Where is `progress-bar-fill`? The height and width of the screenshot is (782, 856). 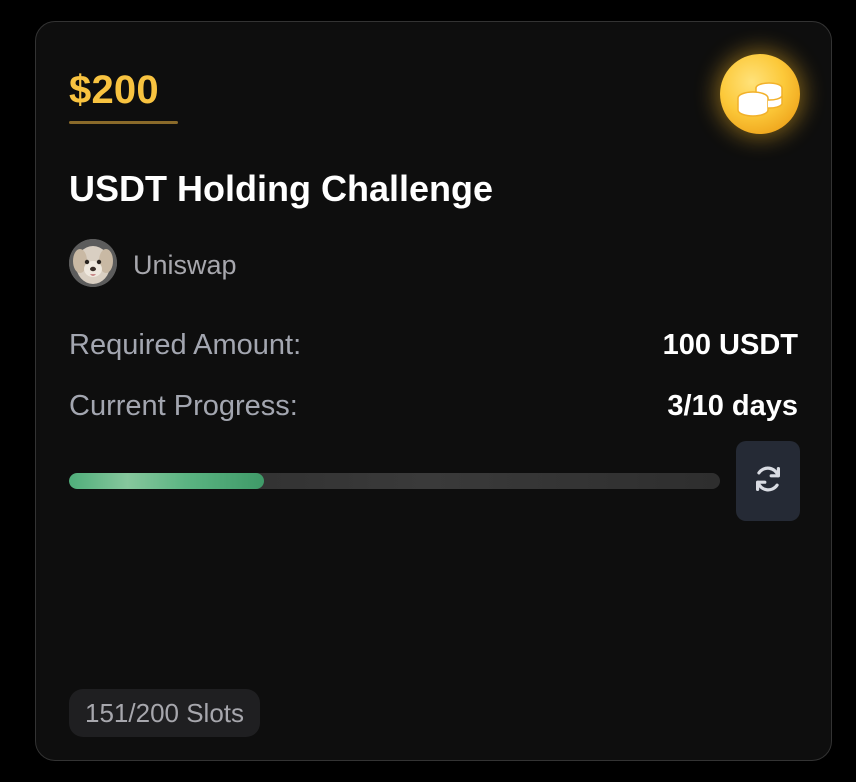
progress-bar-fill is located at coordinates (167, 481).